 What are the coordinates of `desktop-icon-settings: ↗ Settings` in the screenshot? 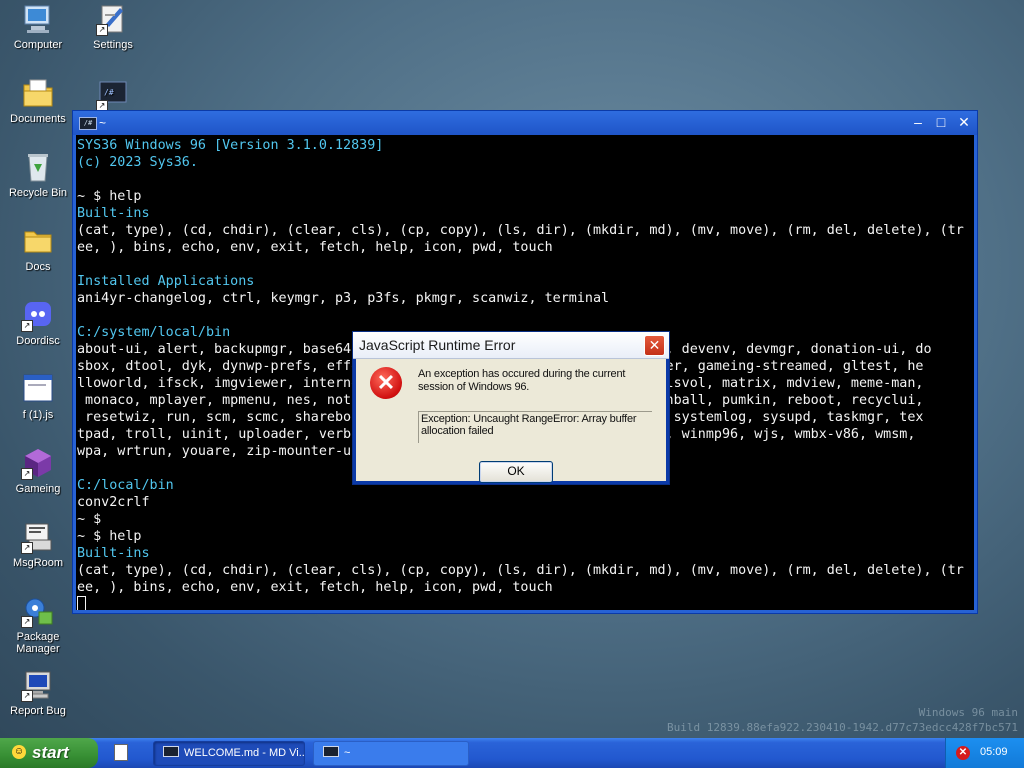 It's located at (113, 26).